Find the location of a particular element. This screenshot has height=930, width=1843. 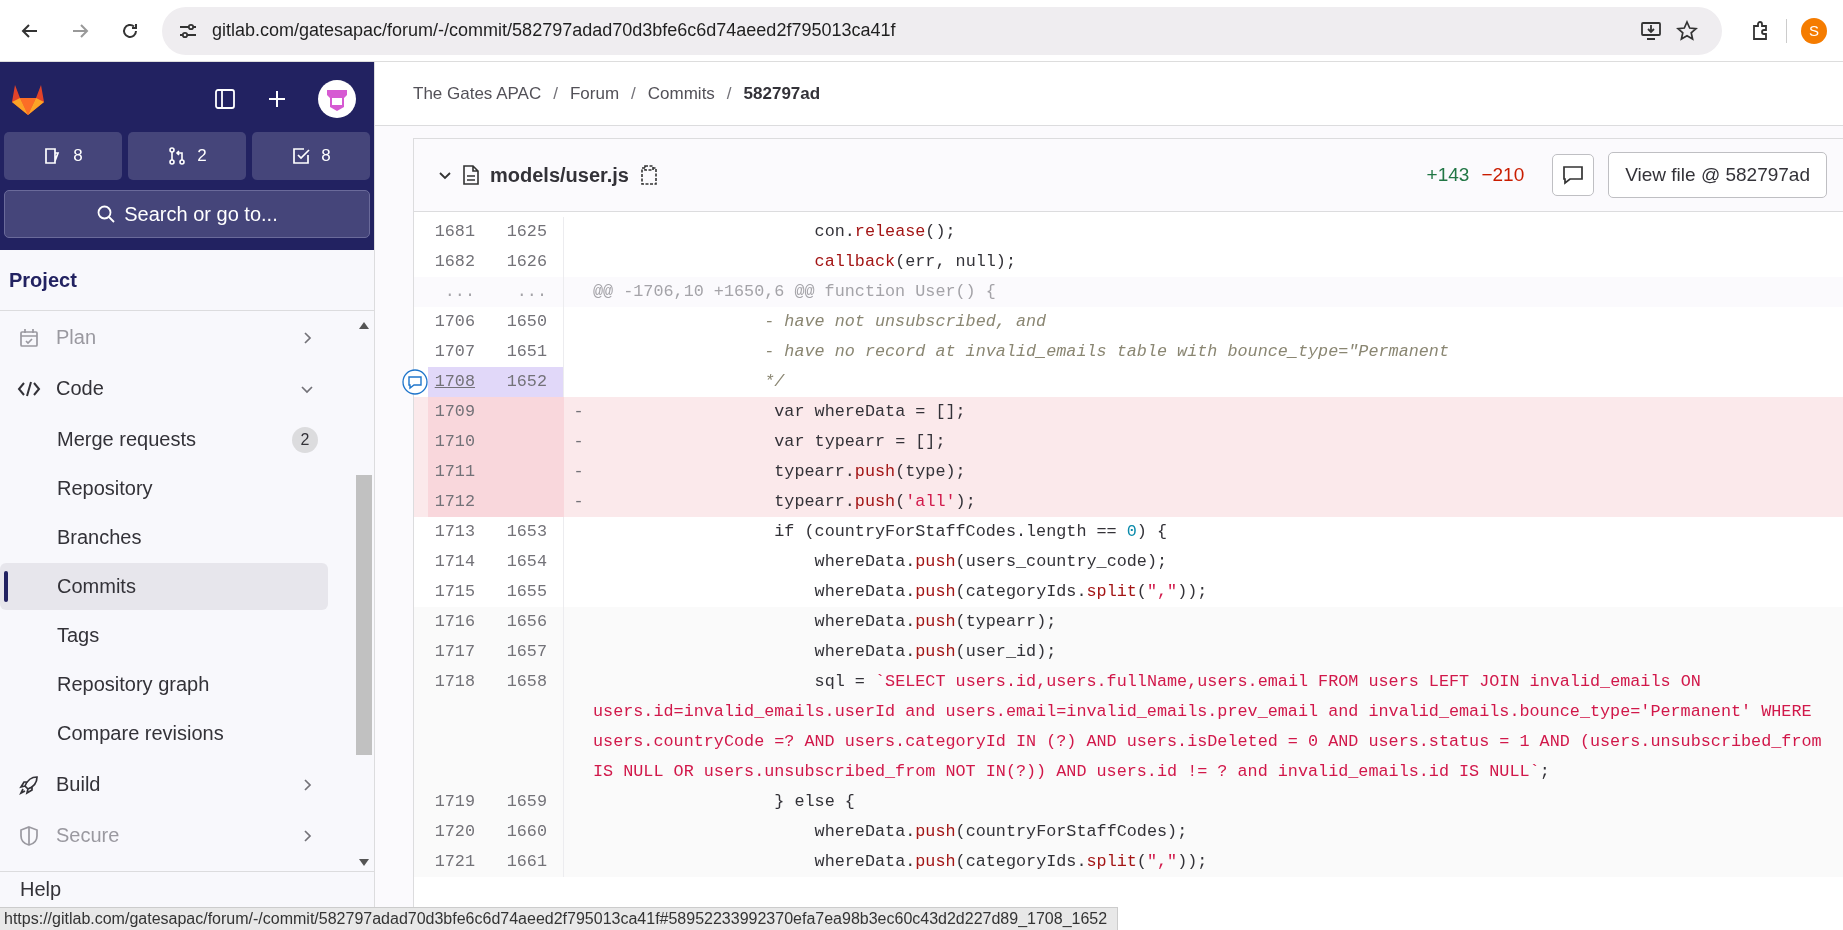

code-line: callback(err, null); is located at coordinates (915, 262).